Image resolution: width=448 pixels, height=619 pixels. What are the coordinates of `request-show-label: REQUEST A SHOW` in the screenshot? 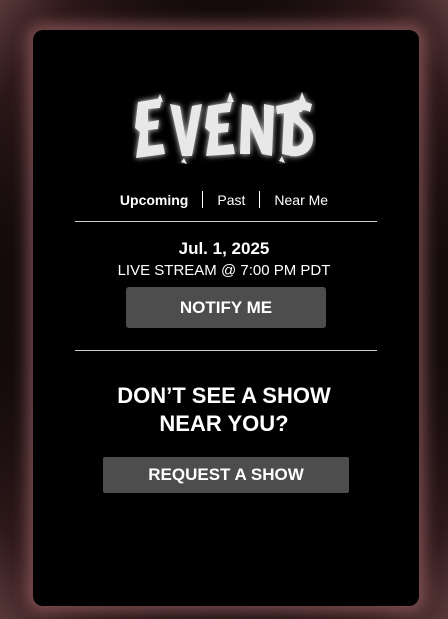 It's located at (226, 474).